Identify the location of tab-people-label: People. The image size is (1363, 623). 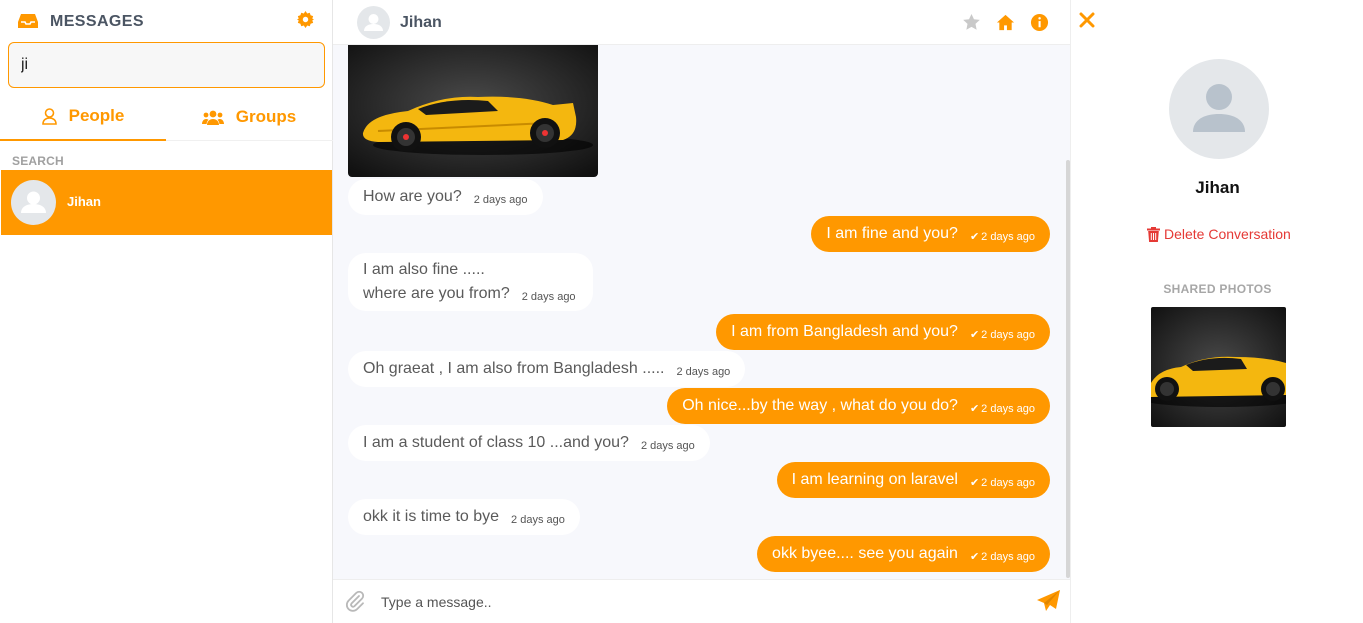
(96, 115).